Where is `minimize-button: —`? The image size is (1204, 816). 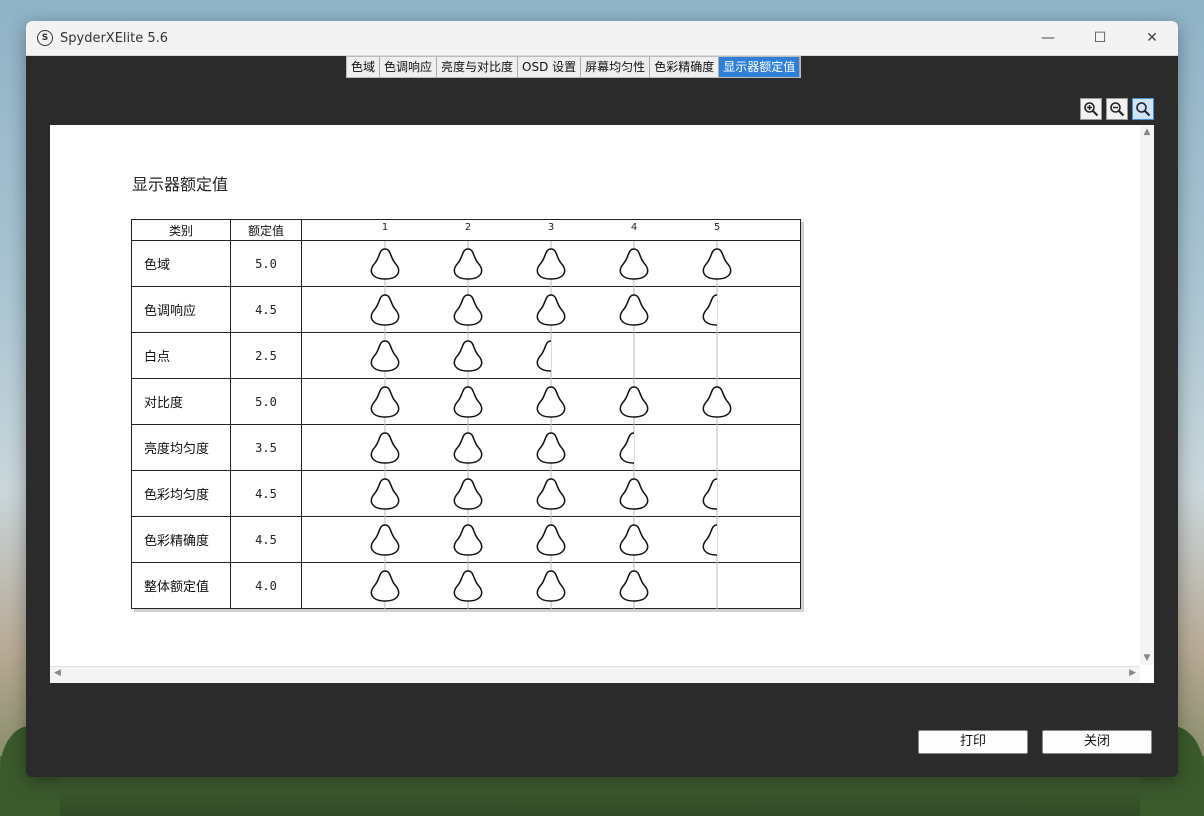
minimize-button: — is located at coordinates (1048, 38).